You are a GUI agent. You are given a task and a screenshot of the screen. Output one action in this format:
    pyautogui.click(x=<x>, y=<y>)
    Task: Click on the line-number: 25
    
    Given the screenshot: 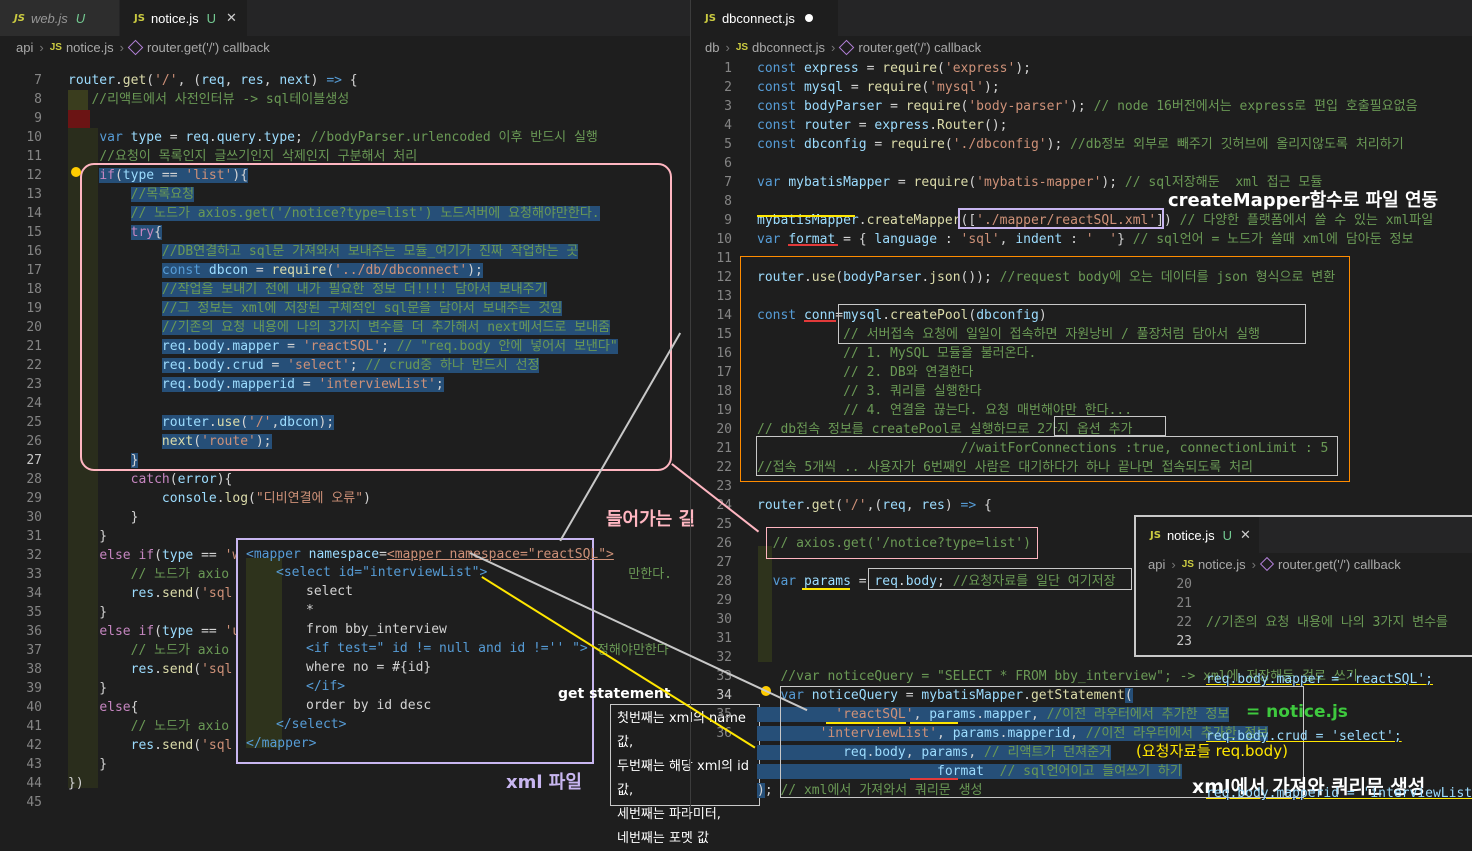 What is the action you would take?
    pyautogui.click(x=724, y=524)
    